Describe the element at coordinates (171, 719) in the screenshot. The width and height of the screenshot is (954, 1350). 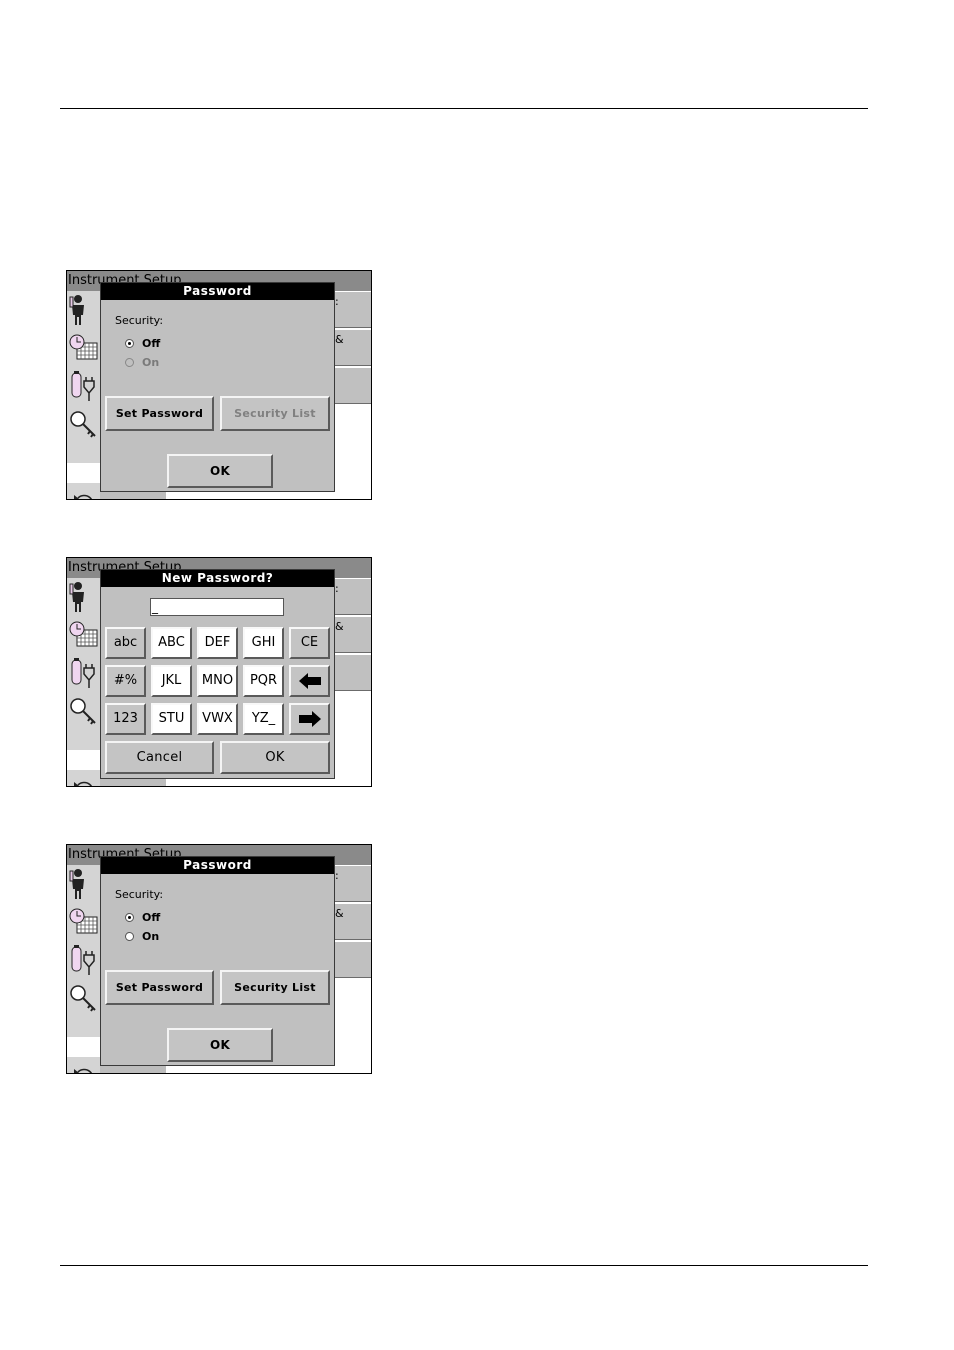
I see `key-STU: STU` at that location.